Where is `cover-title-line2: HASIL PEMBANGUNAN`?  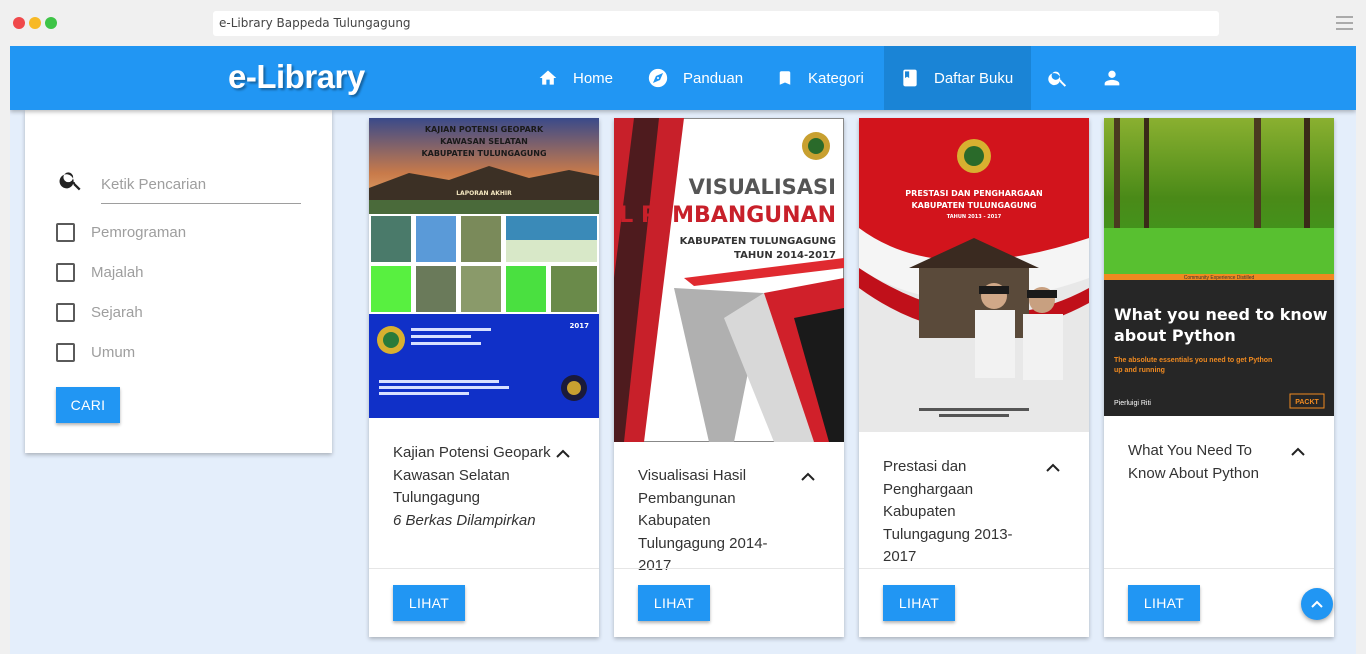 cover-title-line2: HASIL PEMBANGUNAN is located at coordinates (725, 215).